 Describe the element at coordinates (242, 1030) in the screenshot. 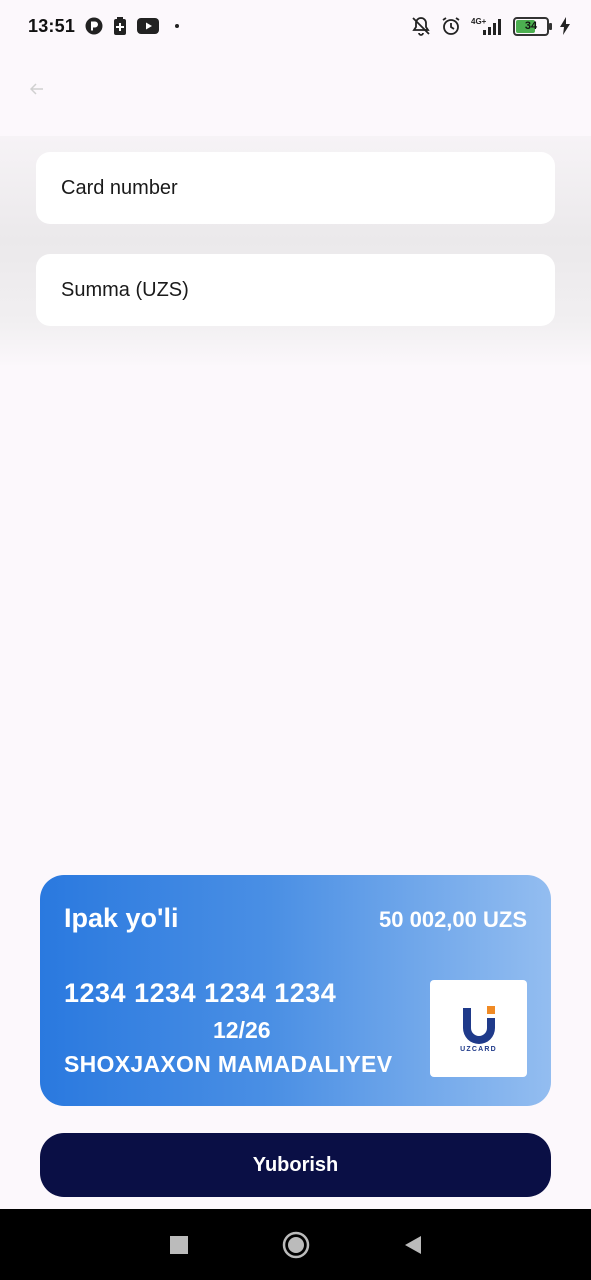

I see `card-expiry: 12/26` at that location.